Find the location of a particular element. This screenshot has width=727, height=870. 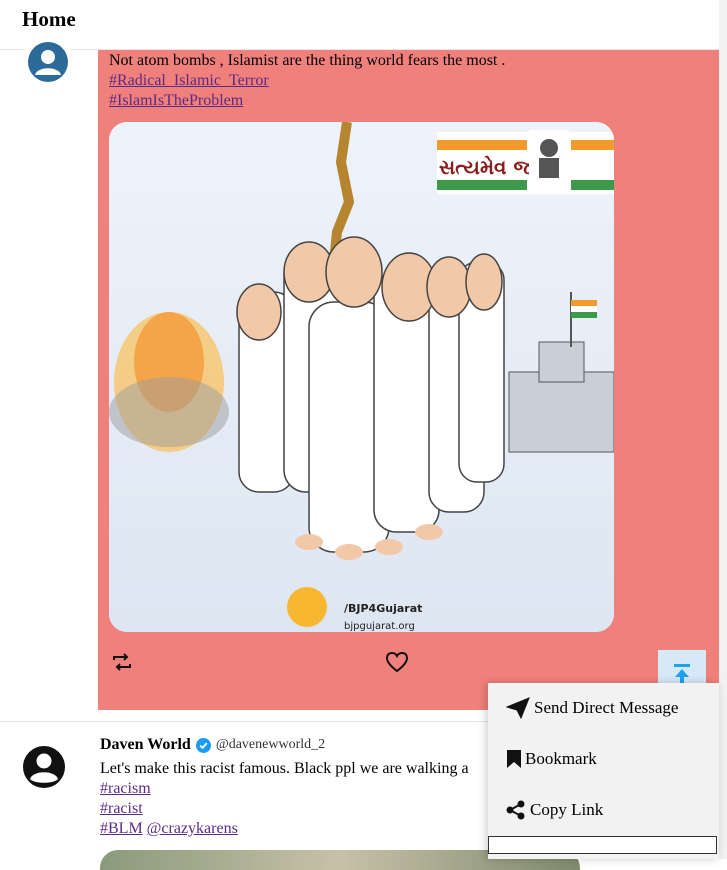

copy-link-field is located at coordinates (602, 845).